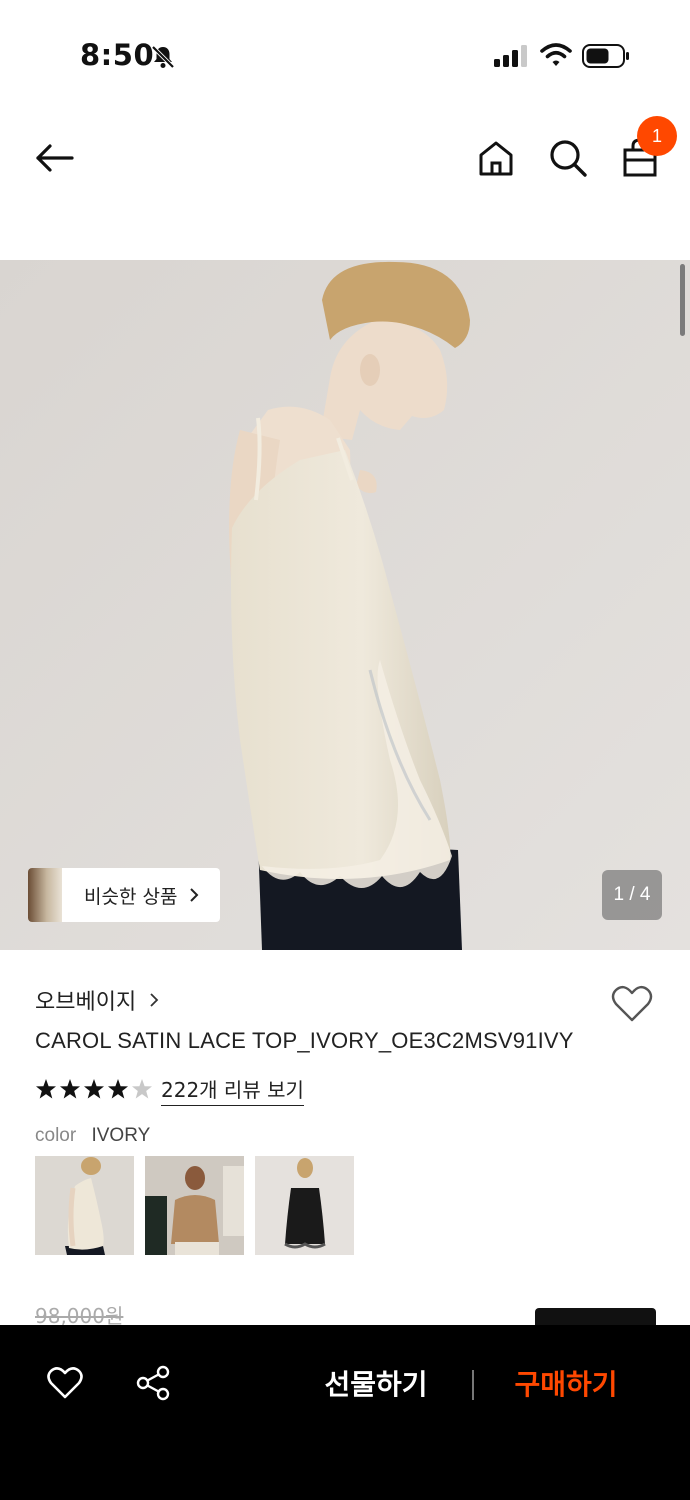 This screenshot has width=690, height=1500. I want to click on product-title: CAROL SATIN LACE TOP_IVORY_OE3C2MSV91IVY, so click(304, 1040).